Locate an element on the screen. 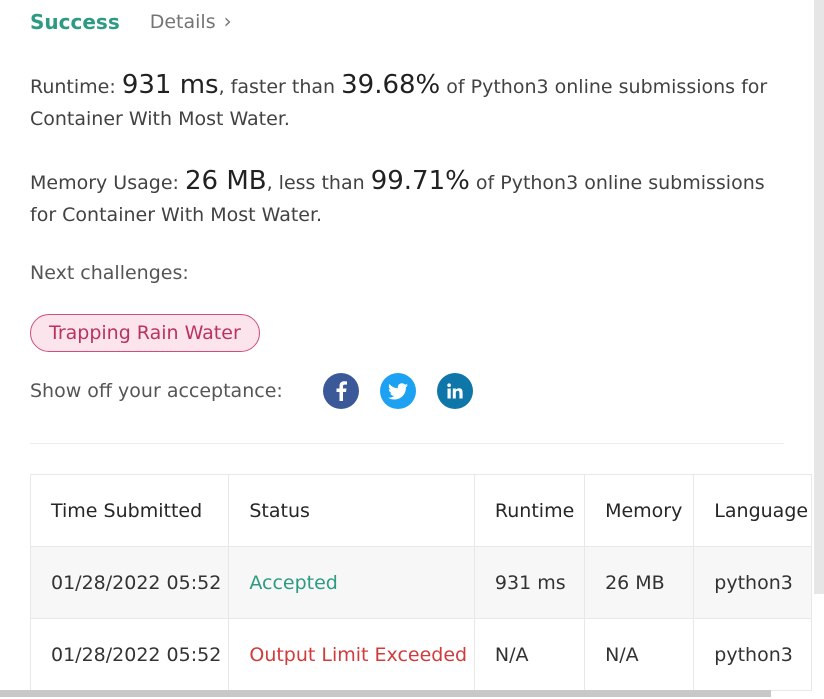 This screenshot has width=824, height=699. details-label: Details is located at coordinates (182, 22).